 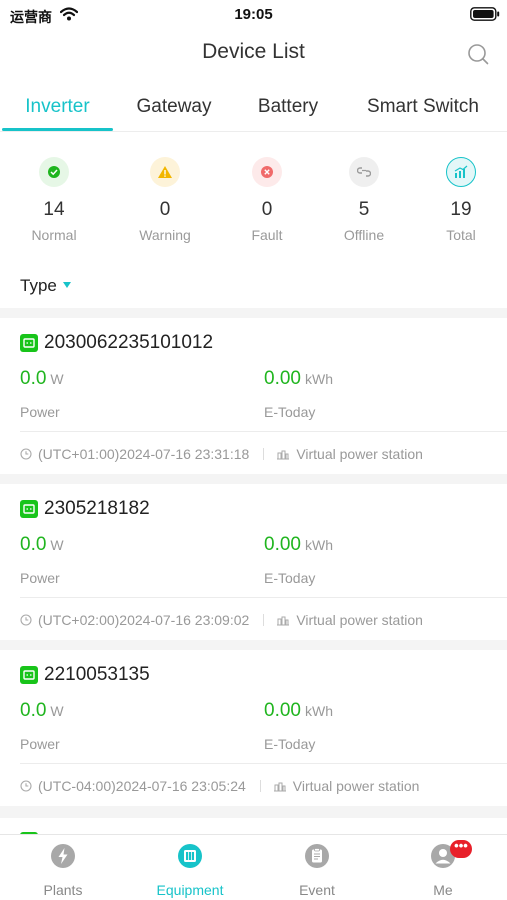 What do you see at coordinates (165, 172) in the screenshot?
I see `warning-icon` at bounding box center [165, 172].